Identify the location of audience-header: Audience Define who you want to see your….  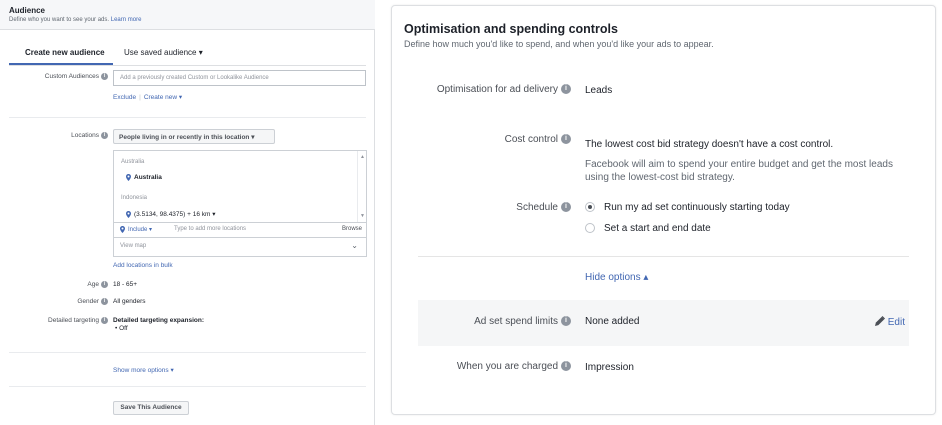
(187, 15).